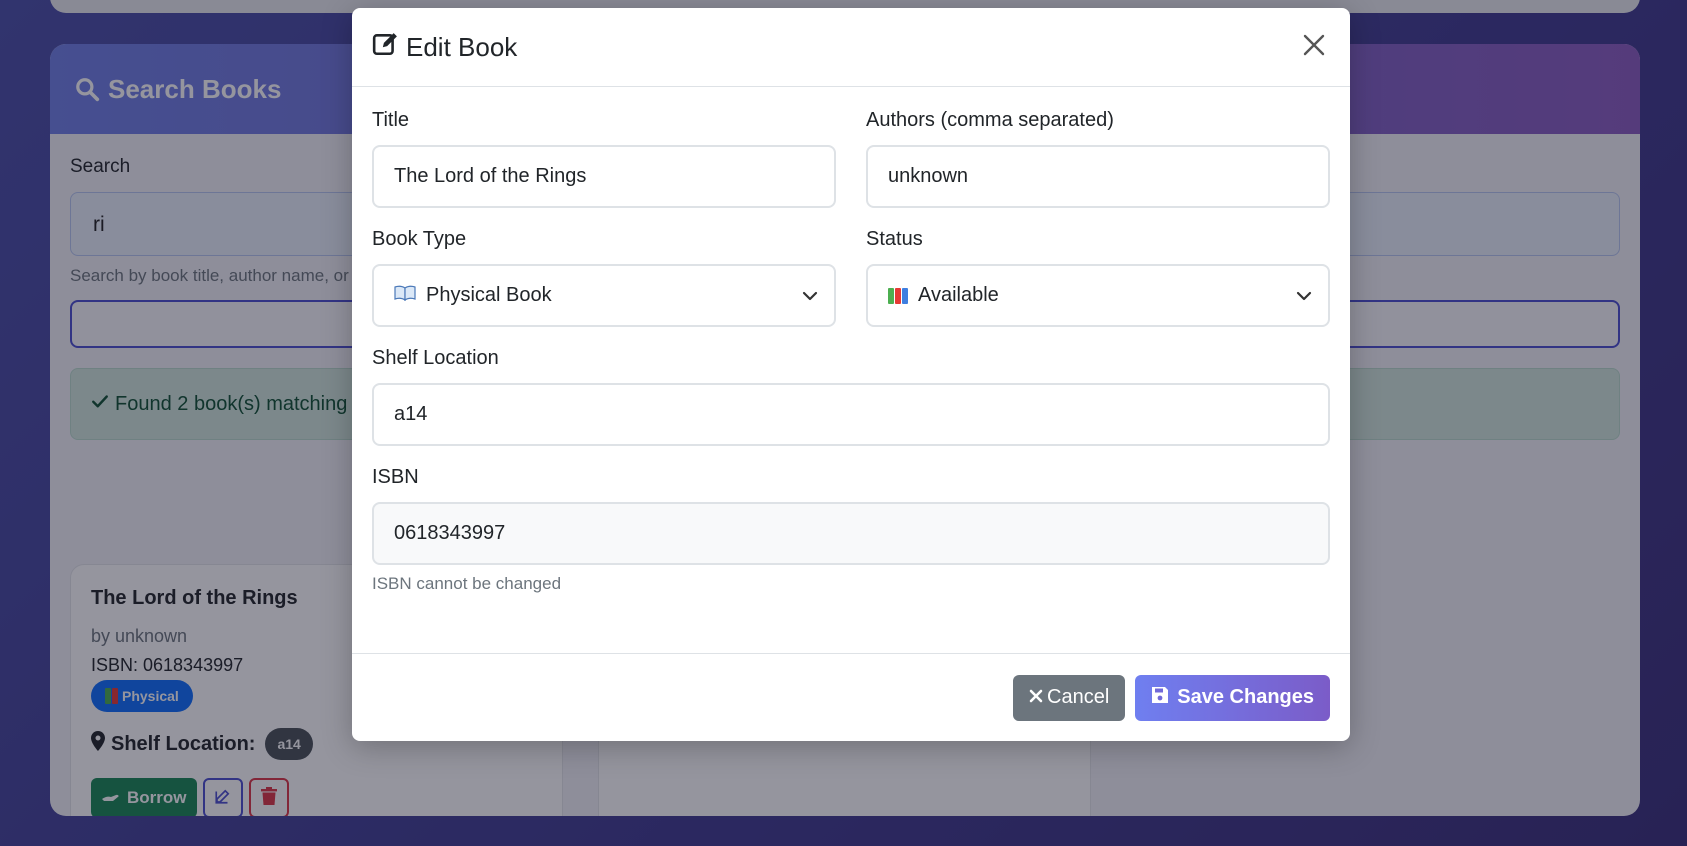 Image resolution: width=1687 pixels, height=846 pixels. I want to click on cancel-label: Cancel, so click(1078, 697).